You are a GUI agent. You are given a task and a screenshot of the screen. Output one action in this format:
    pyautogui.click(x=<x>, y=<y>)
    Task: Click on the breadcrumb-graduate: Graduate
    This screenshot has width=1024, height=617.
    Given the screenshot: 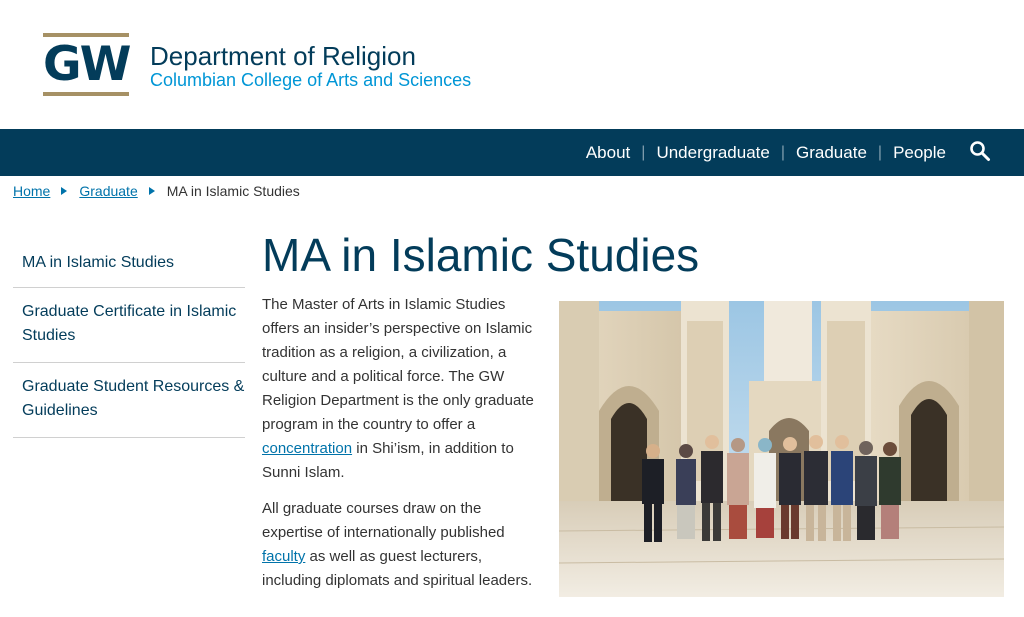 What is the action you would take?
    pyautogui.click(x=108, y=191)
    